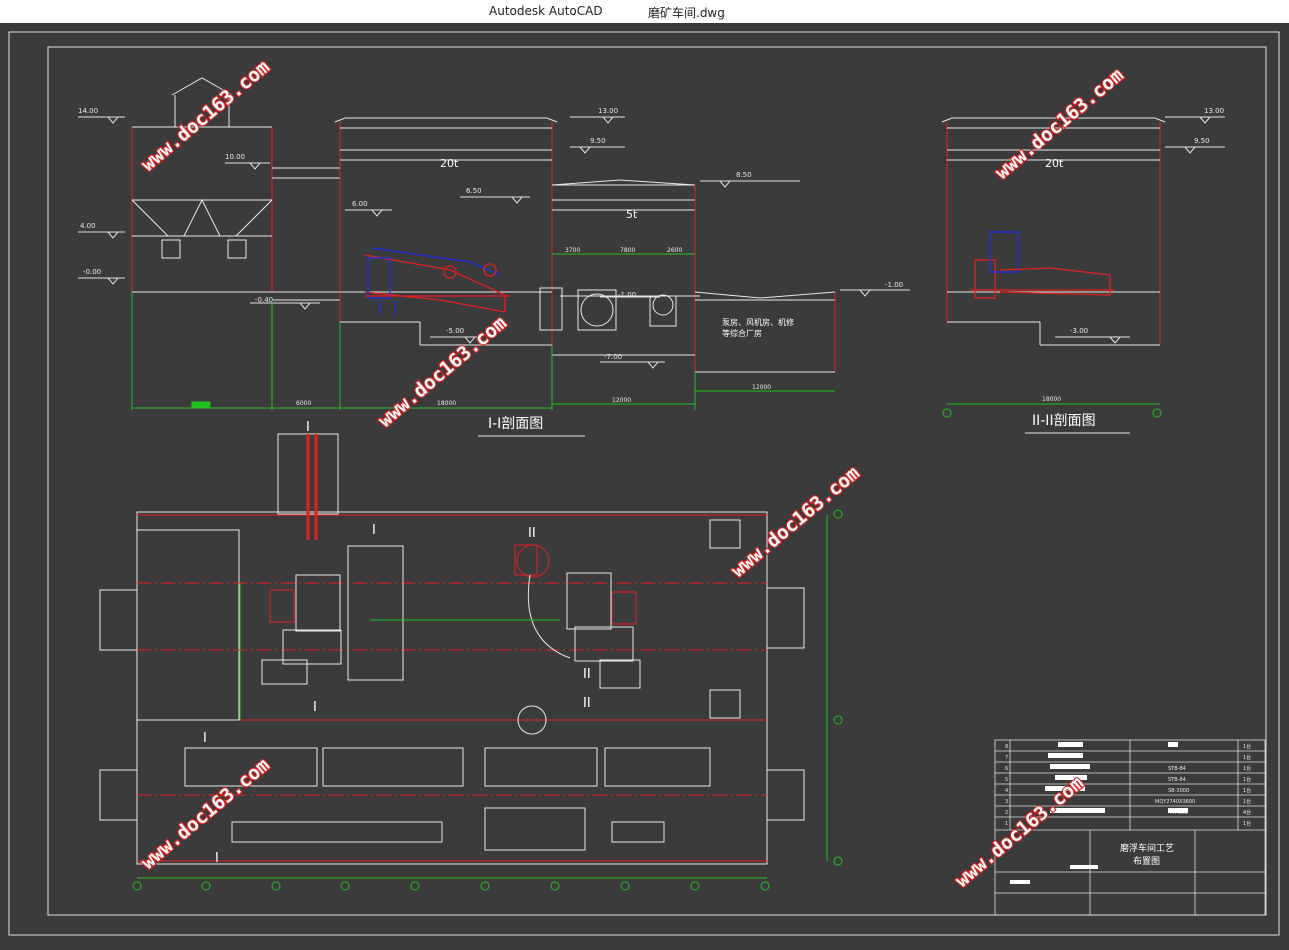  Describe the element at coordinates (1006, 802) in the screenshot. I see `svg-text: 3` at that location.